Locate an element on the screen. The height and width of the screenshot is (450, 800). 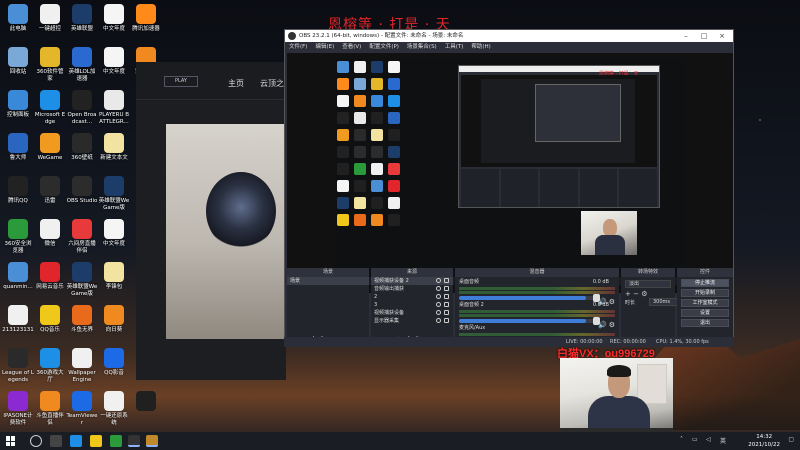
desktop-icon: Microsoft Edge is located at coordinates (50, 108).